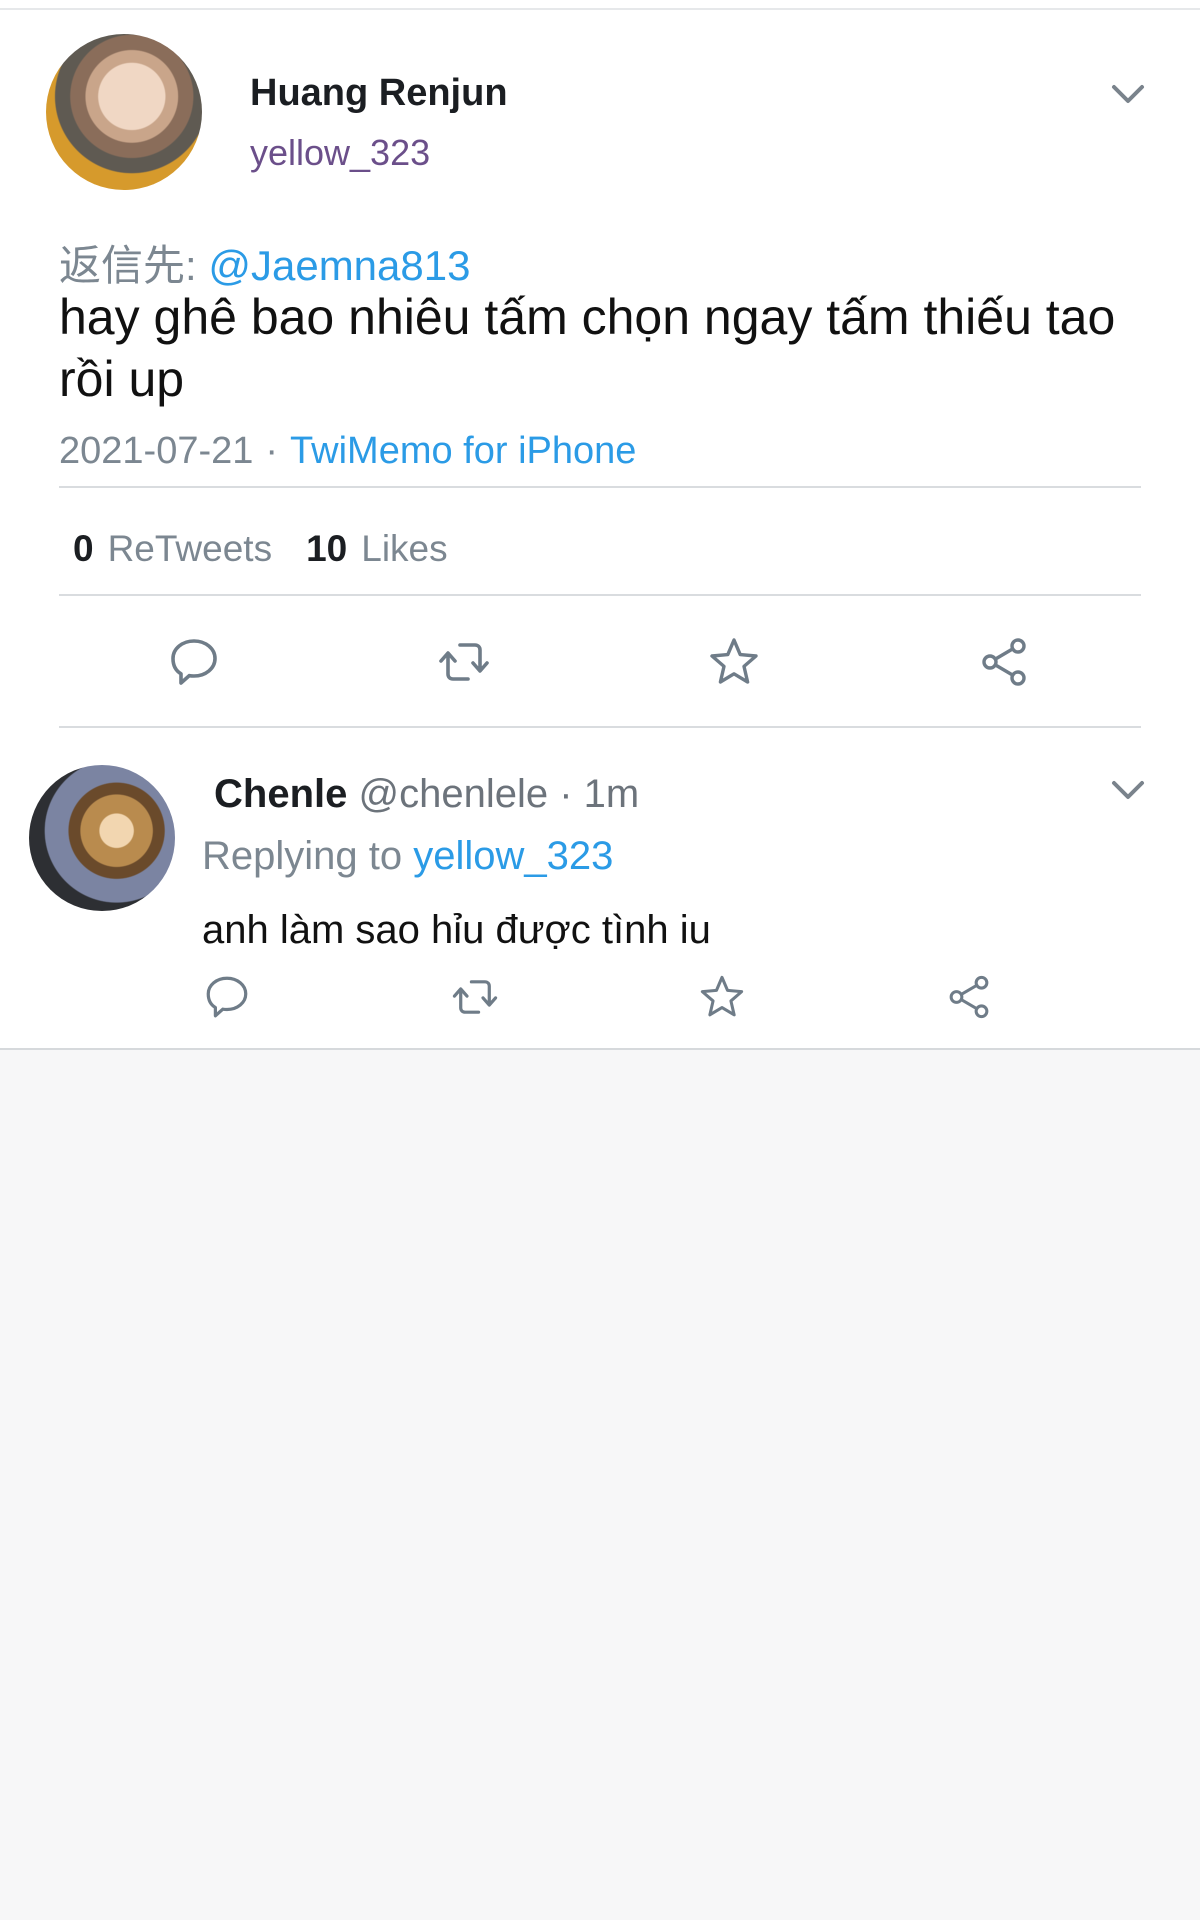  I want to click on reply-to-line: 返信先: @Jaemna813, so click(264, 262).